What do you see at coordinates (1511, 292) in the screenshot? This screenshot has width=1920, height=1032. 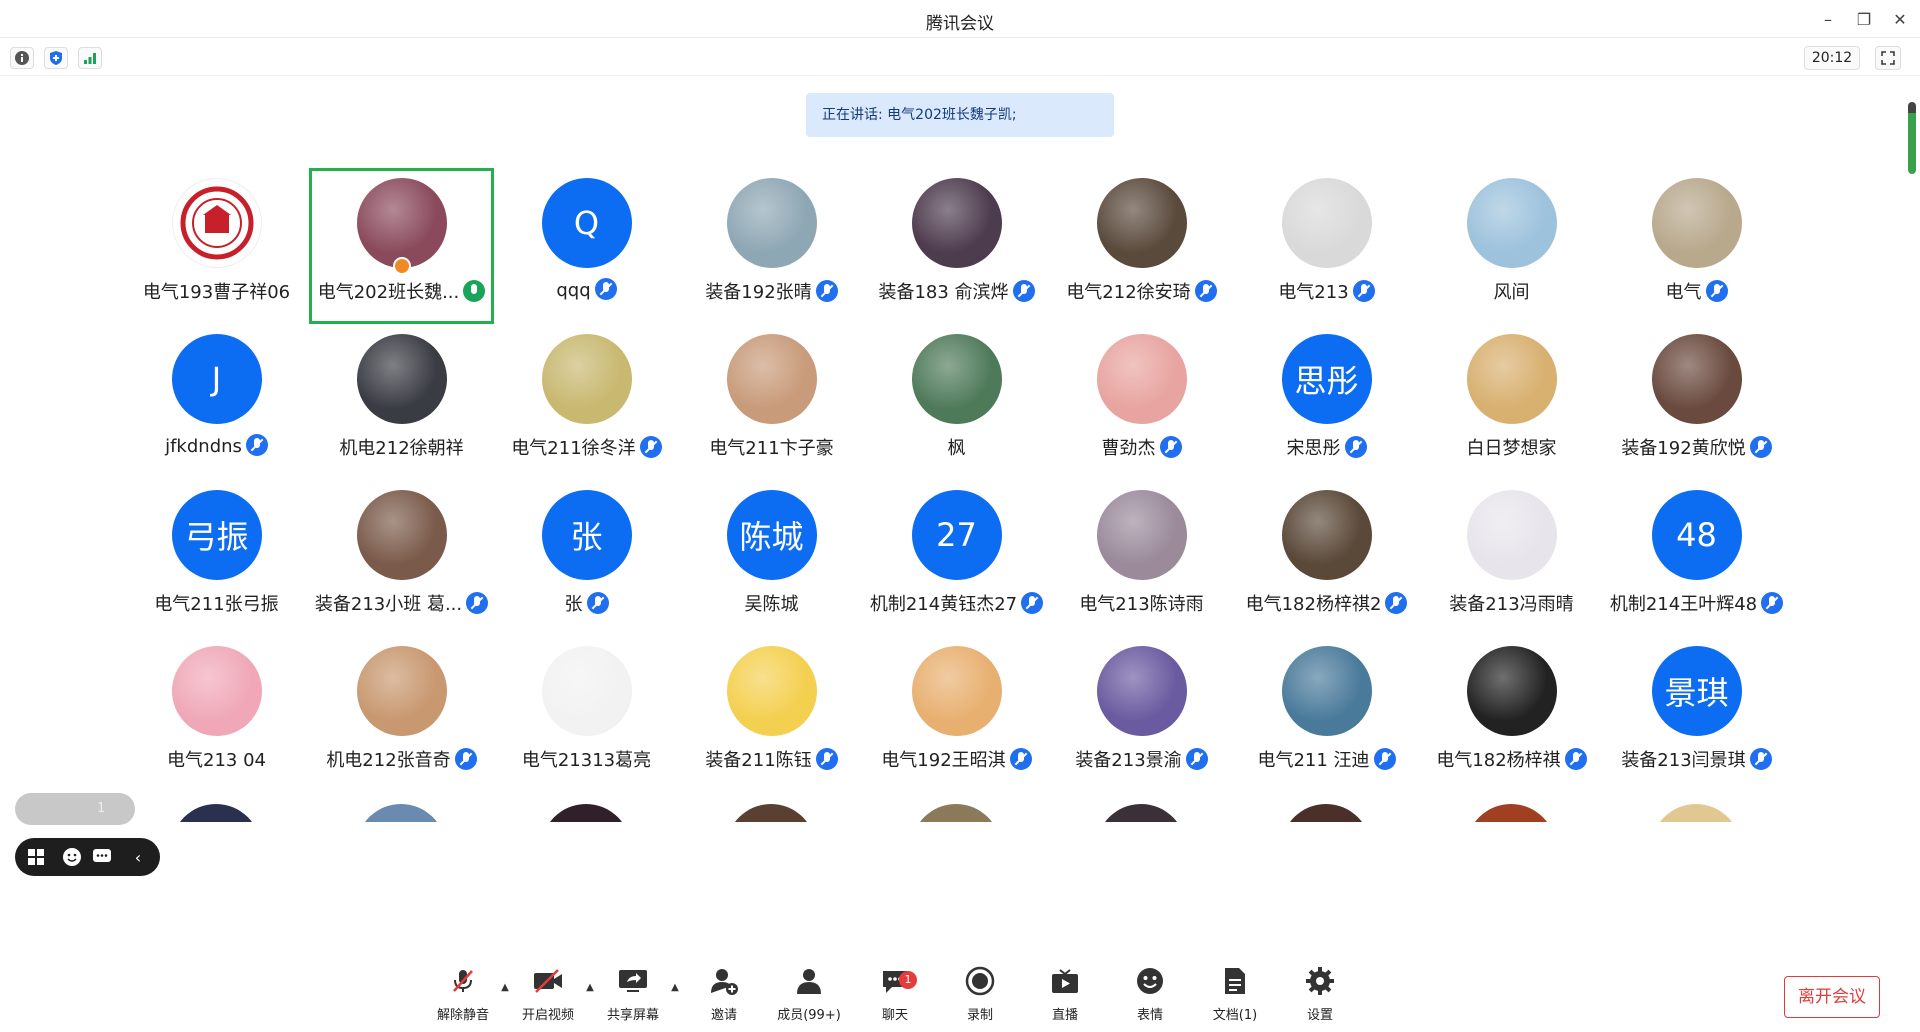 I see `participant-name: 风间` at bounding box center [1511, 292].